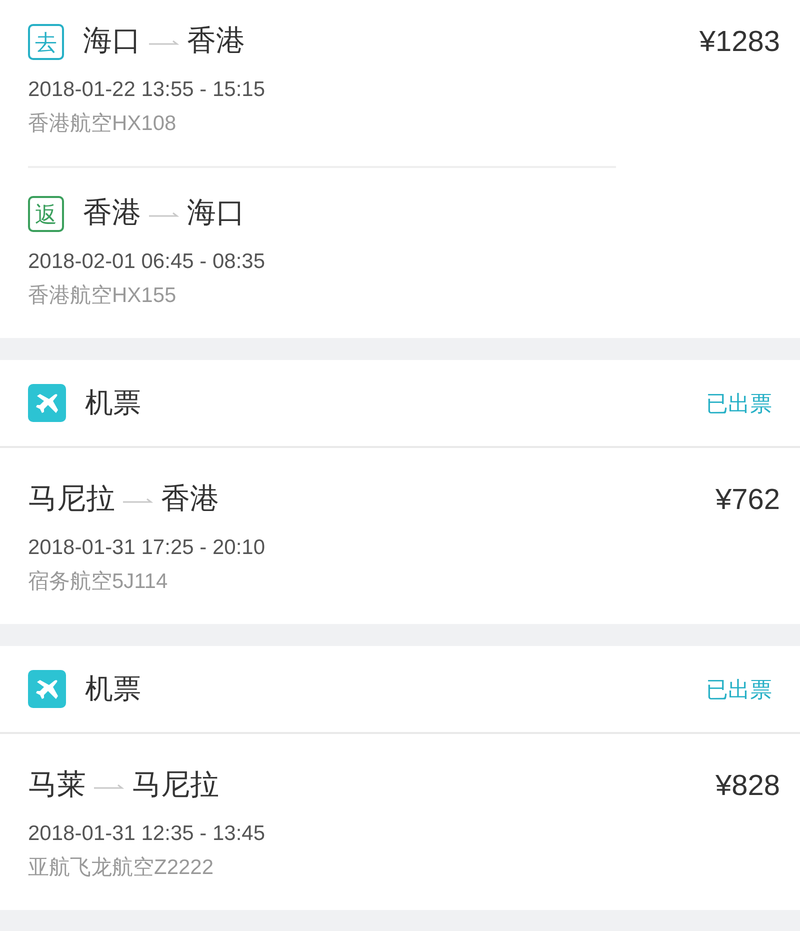 This screenshot has width=800, height=931. What do you see at coordinates (121, 868) in the screenshot?
I see `flight-number: 亚航飞龙航空Z2222` at bounding box center [121, 868].